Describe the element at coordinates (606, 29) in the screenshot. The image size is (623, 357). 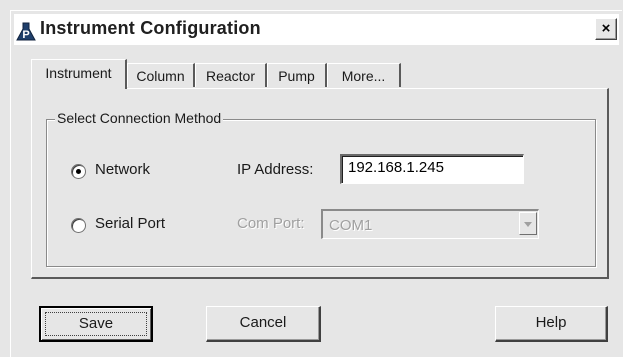
I see `close-button: ×` at that location.